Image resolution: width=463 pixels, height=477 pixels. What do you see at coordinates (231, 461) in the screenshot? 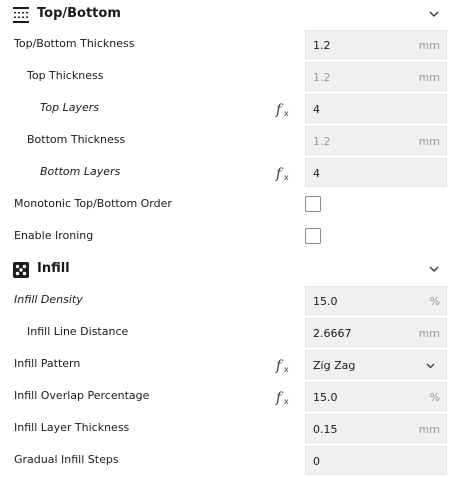
I see `setting-row-gradual-infill-steps: Gradual Infill Steps 0` at bounding box center [231, 461].